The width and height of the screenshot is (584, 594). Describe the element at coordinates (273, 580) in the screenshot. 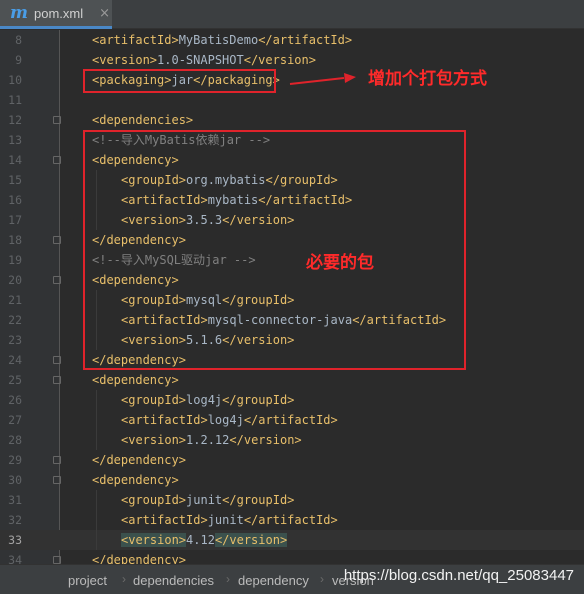

I see `breadcrumb-dependency: dependency` at that location.